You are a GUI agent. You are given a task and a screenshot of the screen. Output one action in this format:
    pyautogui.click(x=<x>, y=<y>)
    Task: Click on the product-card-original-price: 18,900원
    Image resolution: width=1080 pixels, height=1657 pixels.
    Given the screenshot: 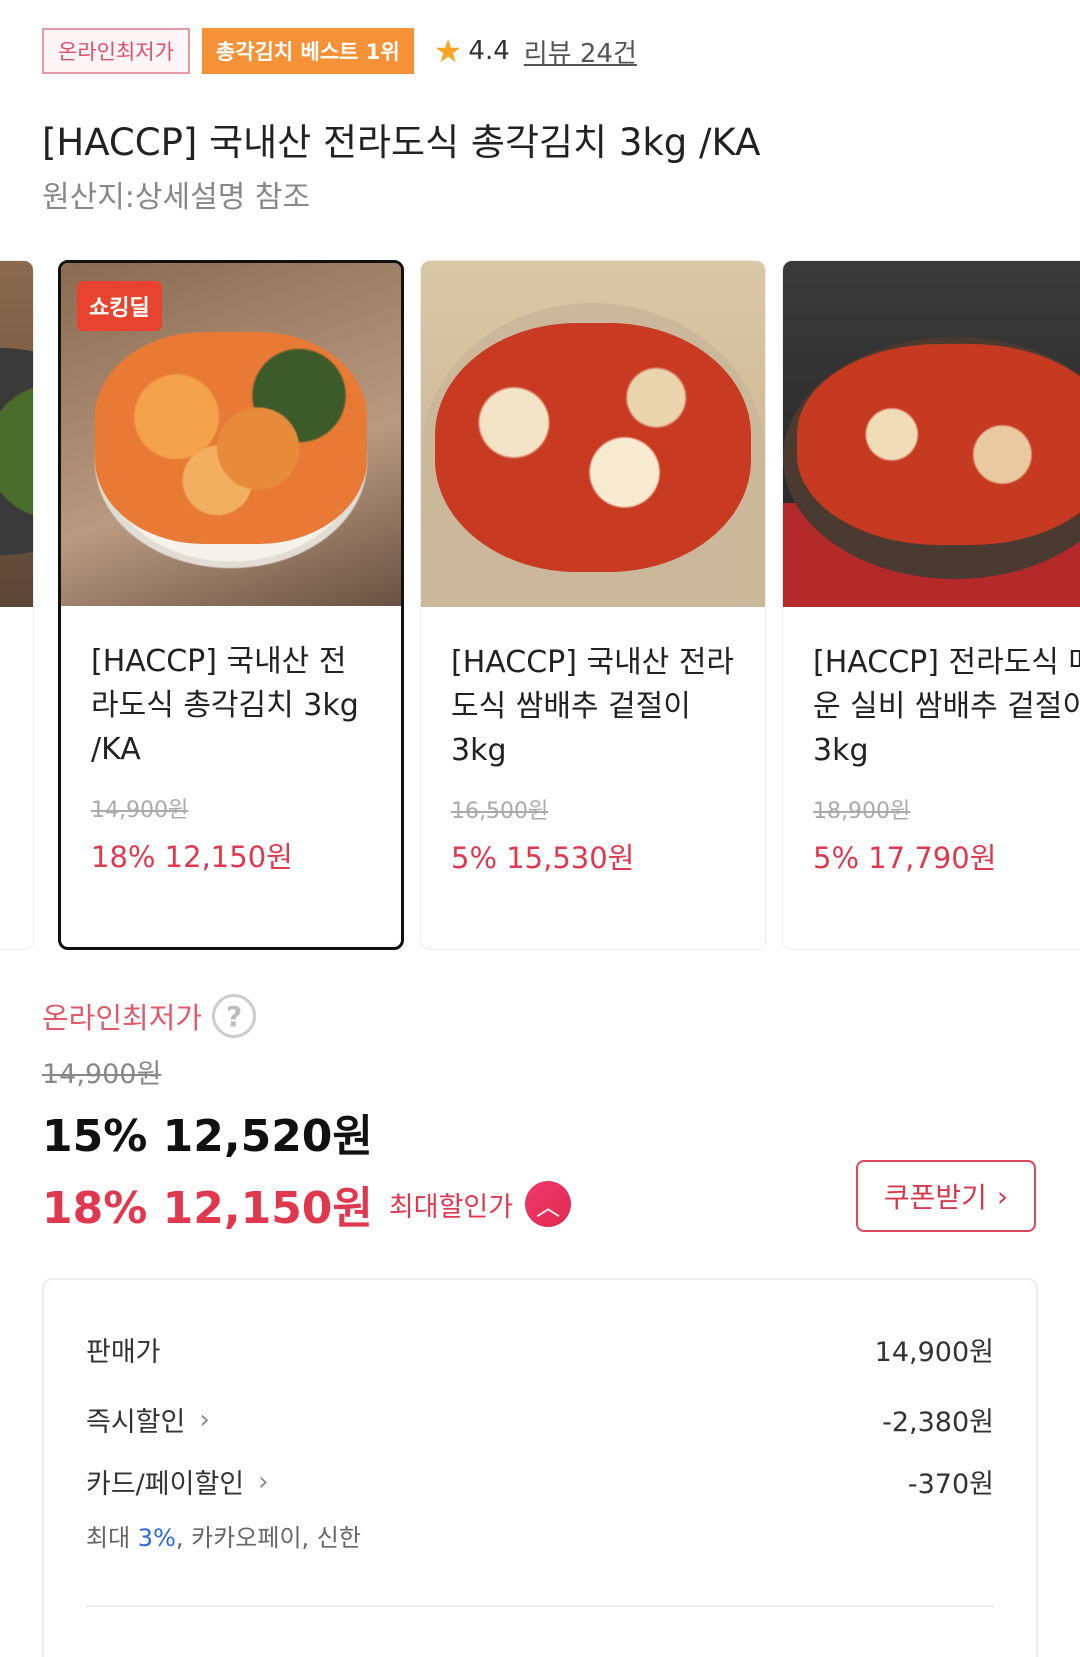 What is the action you would take?
    pyautogui.click(x=862, y=811)
    